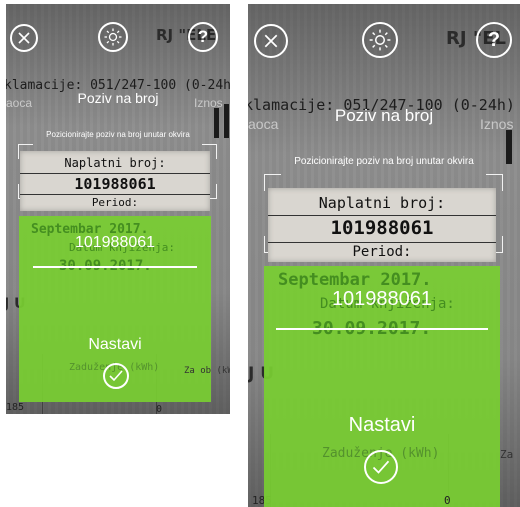  Describe the element at coordinates (207, 371) in the screenshot. I see `bg-za-ob: Za ob (kW` at that location.